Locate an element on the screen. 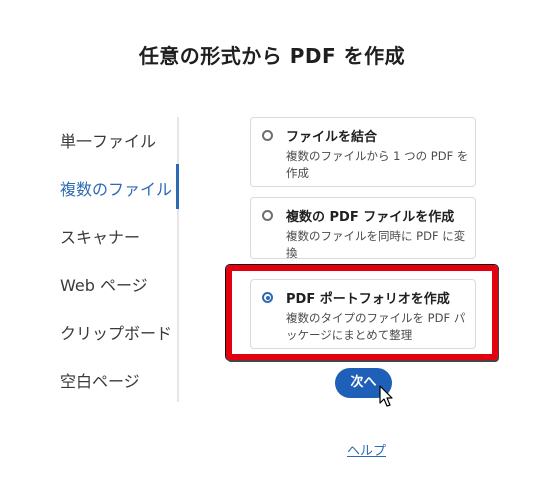 The height and width of the screenshot is (502, 544). radio-combine-files is located at coordinates (267, 135).